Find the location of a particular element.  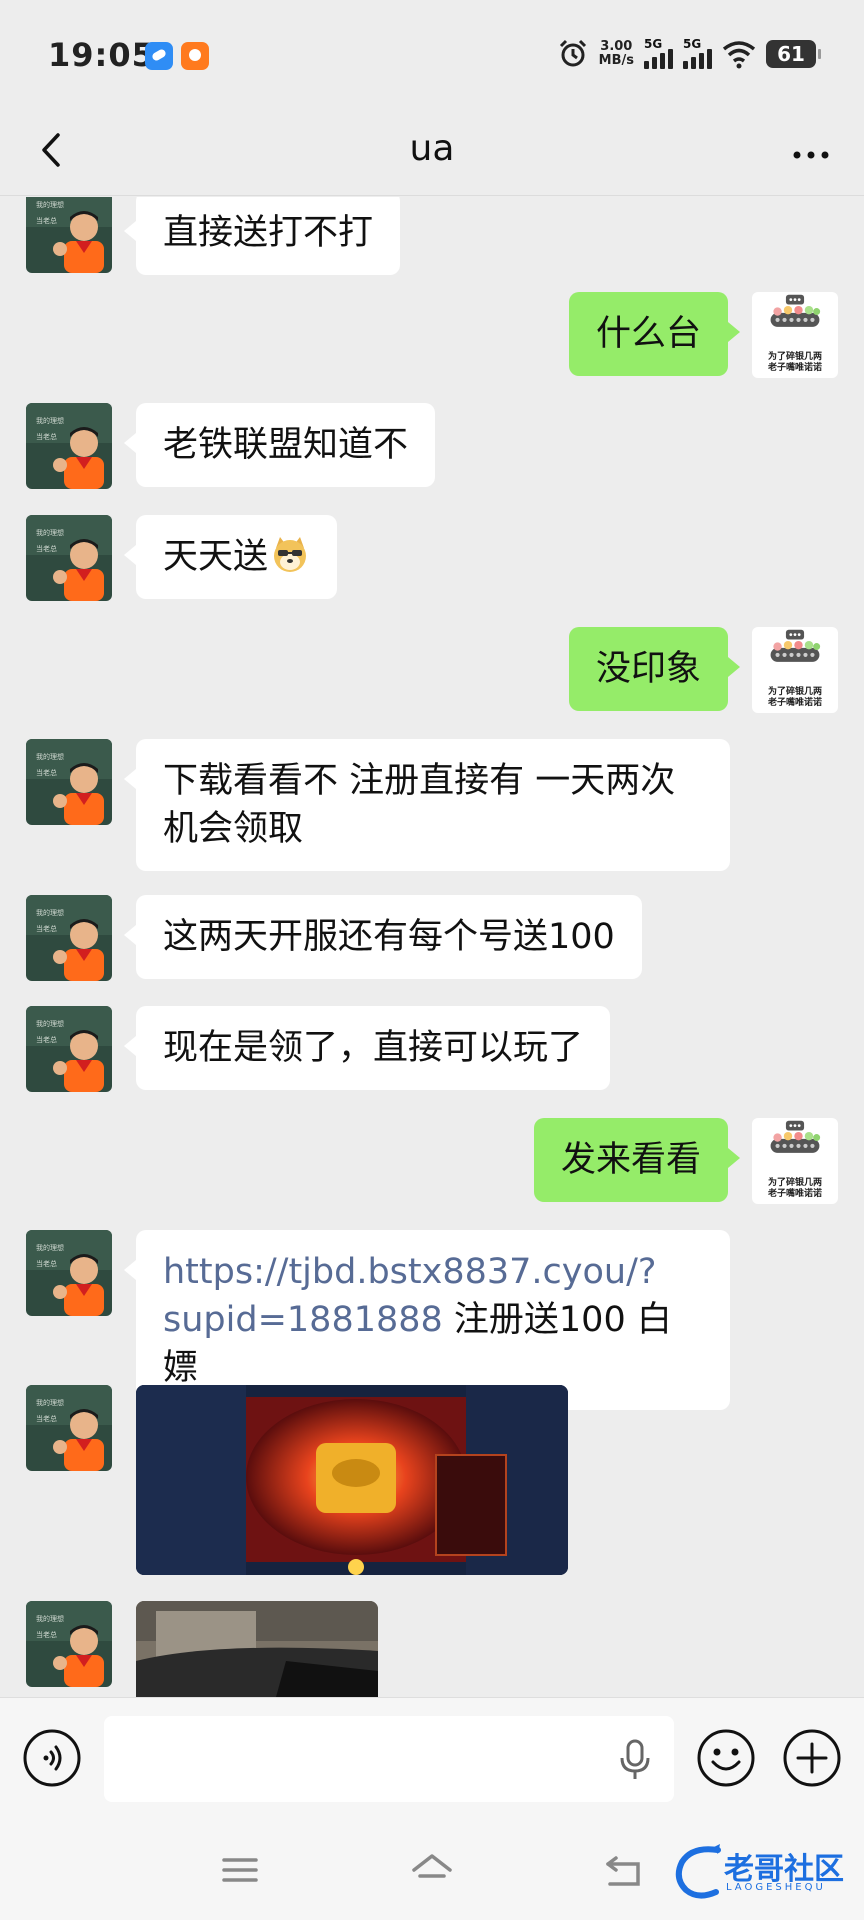

message-text-line: 下载看看不 注册直接有 一天两次 is located at coordinates (419, 781).